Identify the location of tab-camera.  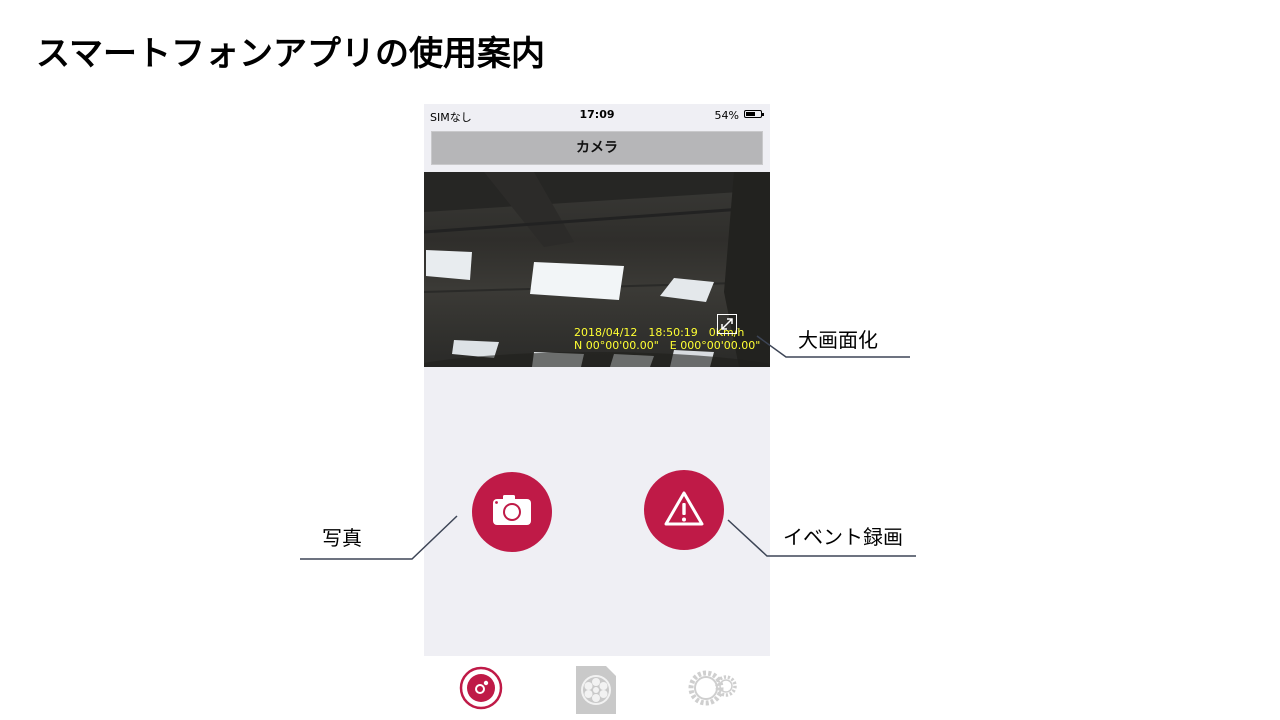
(481, 688).